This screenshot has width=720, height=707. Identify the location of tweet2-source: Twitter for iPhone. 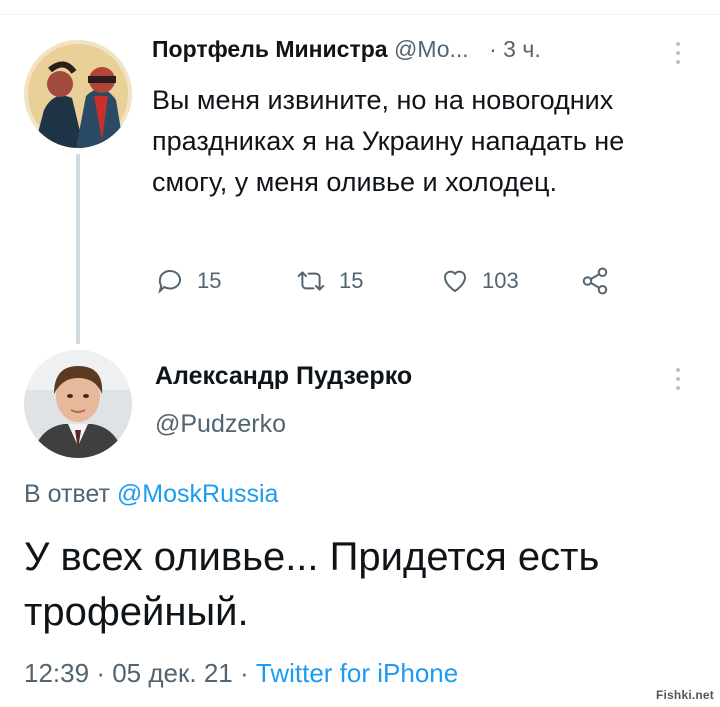
(357, 673).